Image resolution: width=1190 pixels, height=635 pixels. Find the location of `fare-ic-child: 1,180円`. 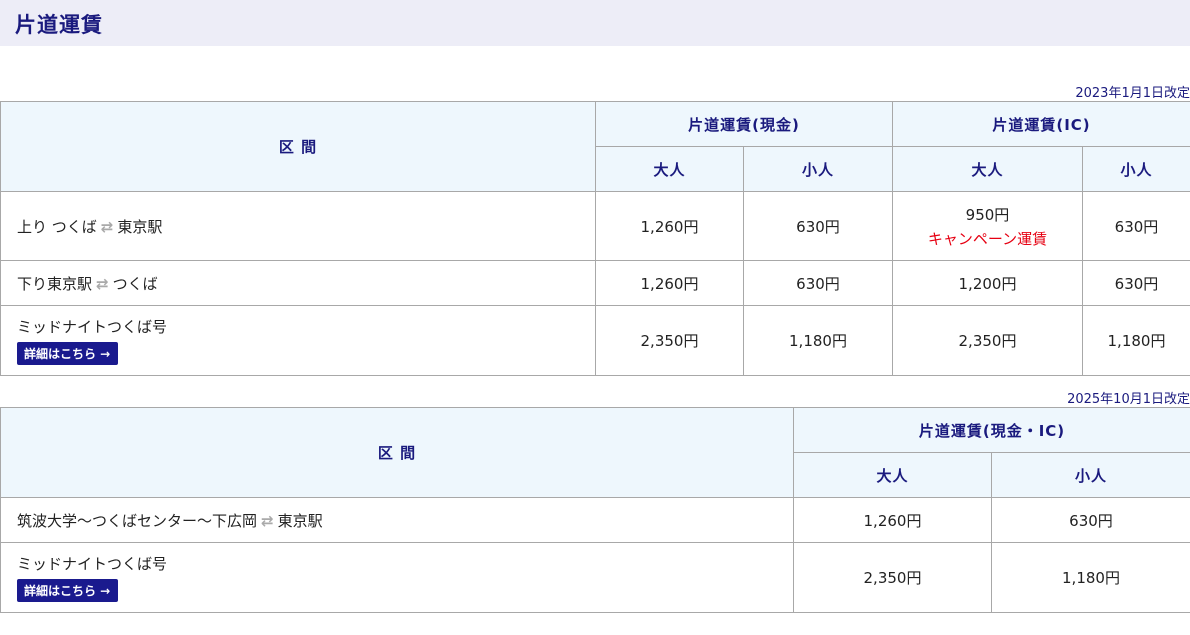

fare-ic-child: 1,180円 is located at coordinates (1136, 340).